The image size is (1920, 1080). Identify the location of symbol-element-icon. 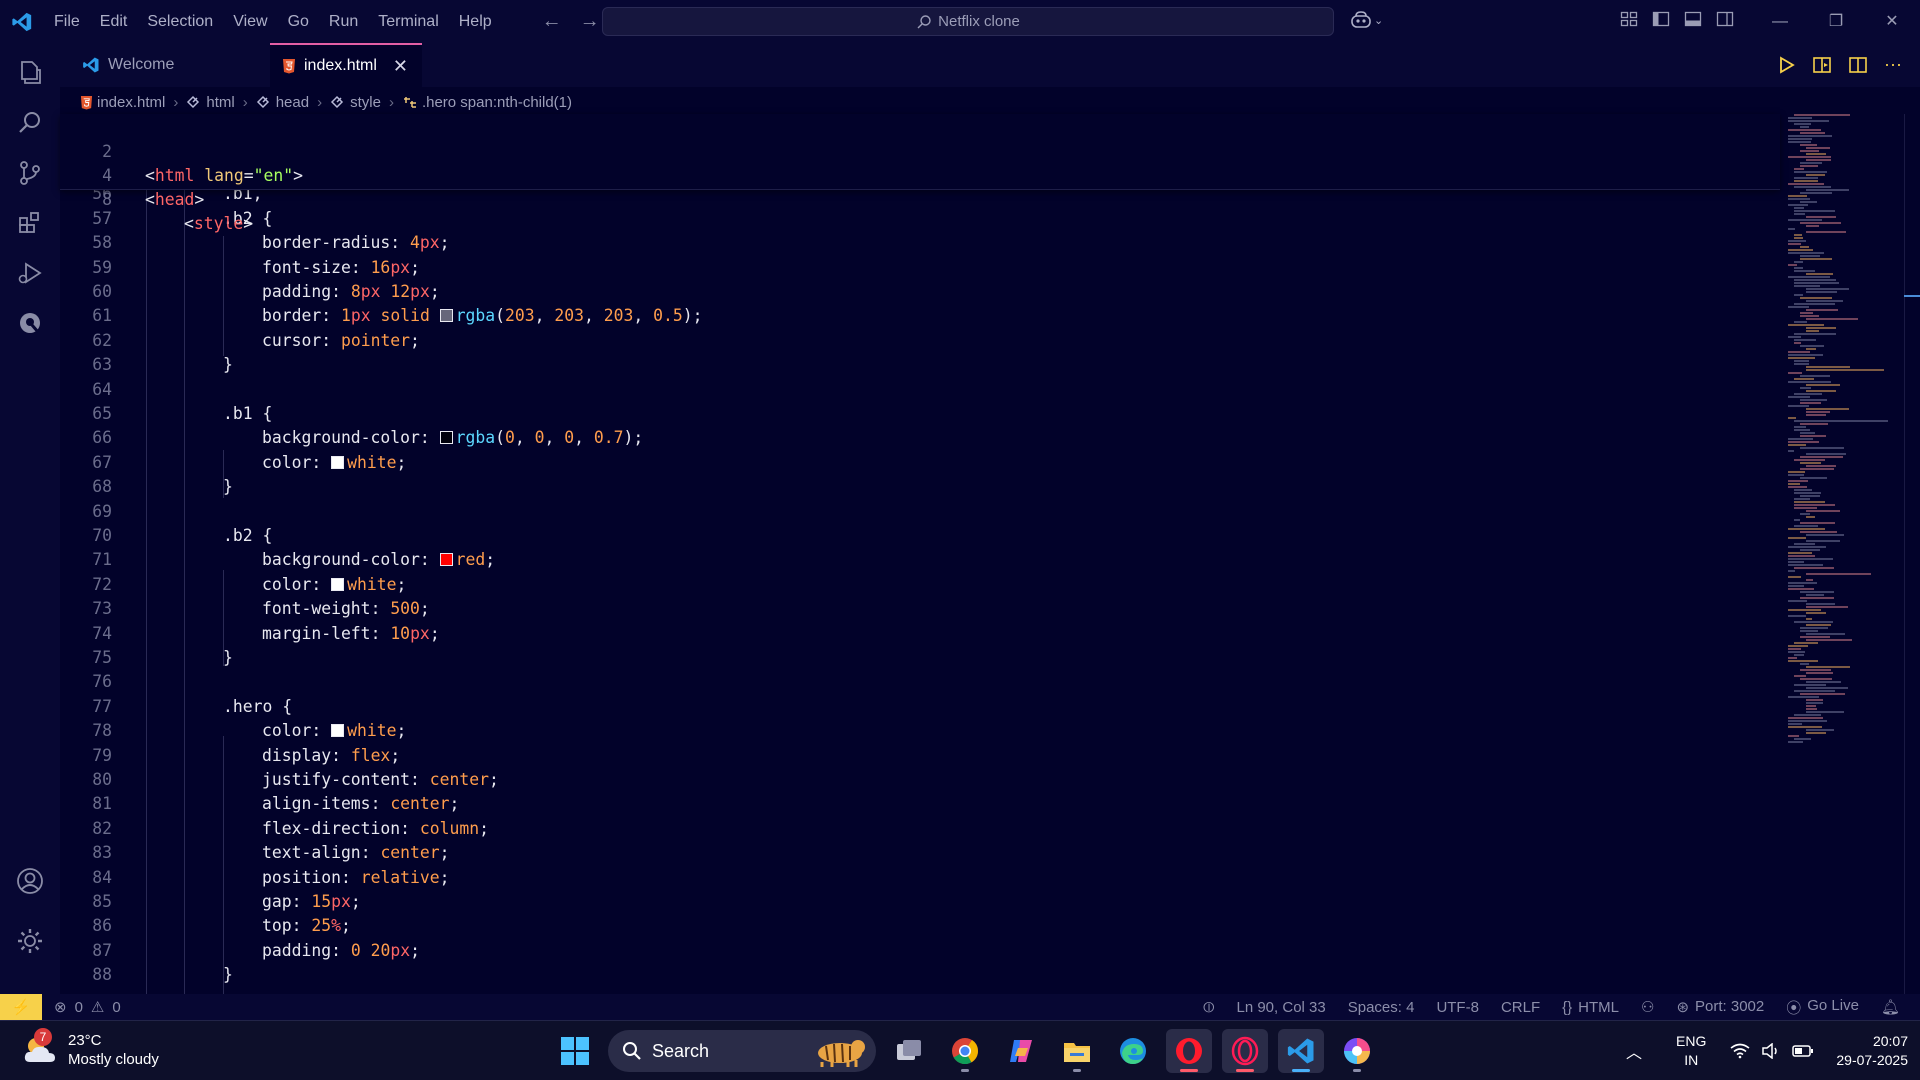
(193, 102).